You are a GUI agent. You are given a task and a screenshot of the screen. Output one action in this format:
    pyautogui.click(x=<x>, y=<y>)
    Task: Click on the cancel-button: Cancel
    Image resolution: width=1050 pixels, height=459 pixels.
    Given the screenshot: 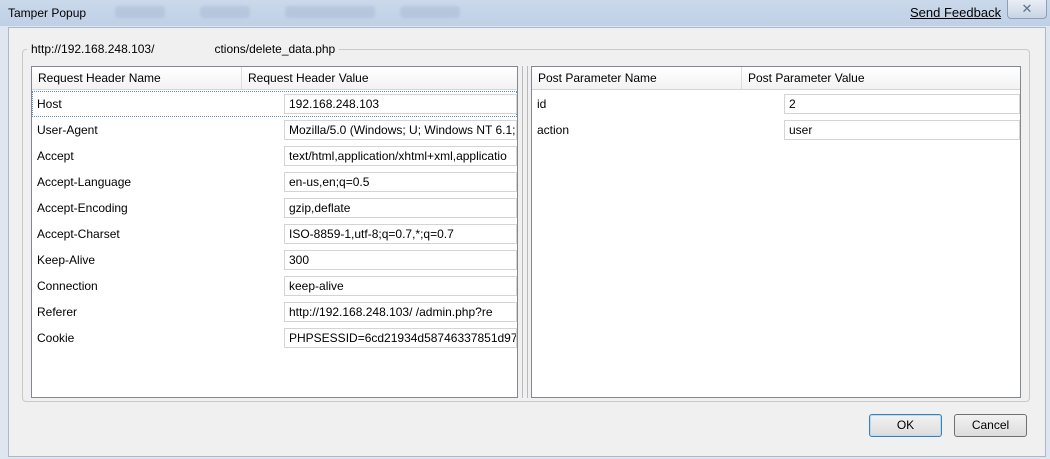 What is the action you would take?
    pyautogui.click(x=990, y=425)
    